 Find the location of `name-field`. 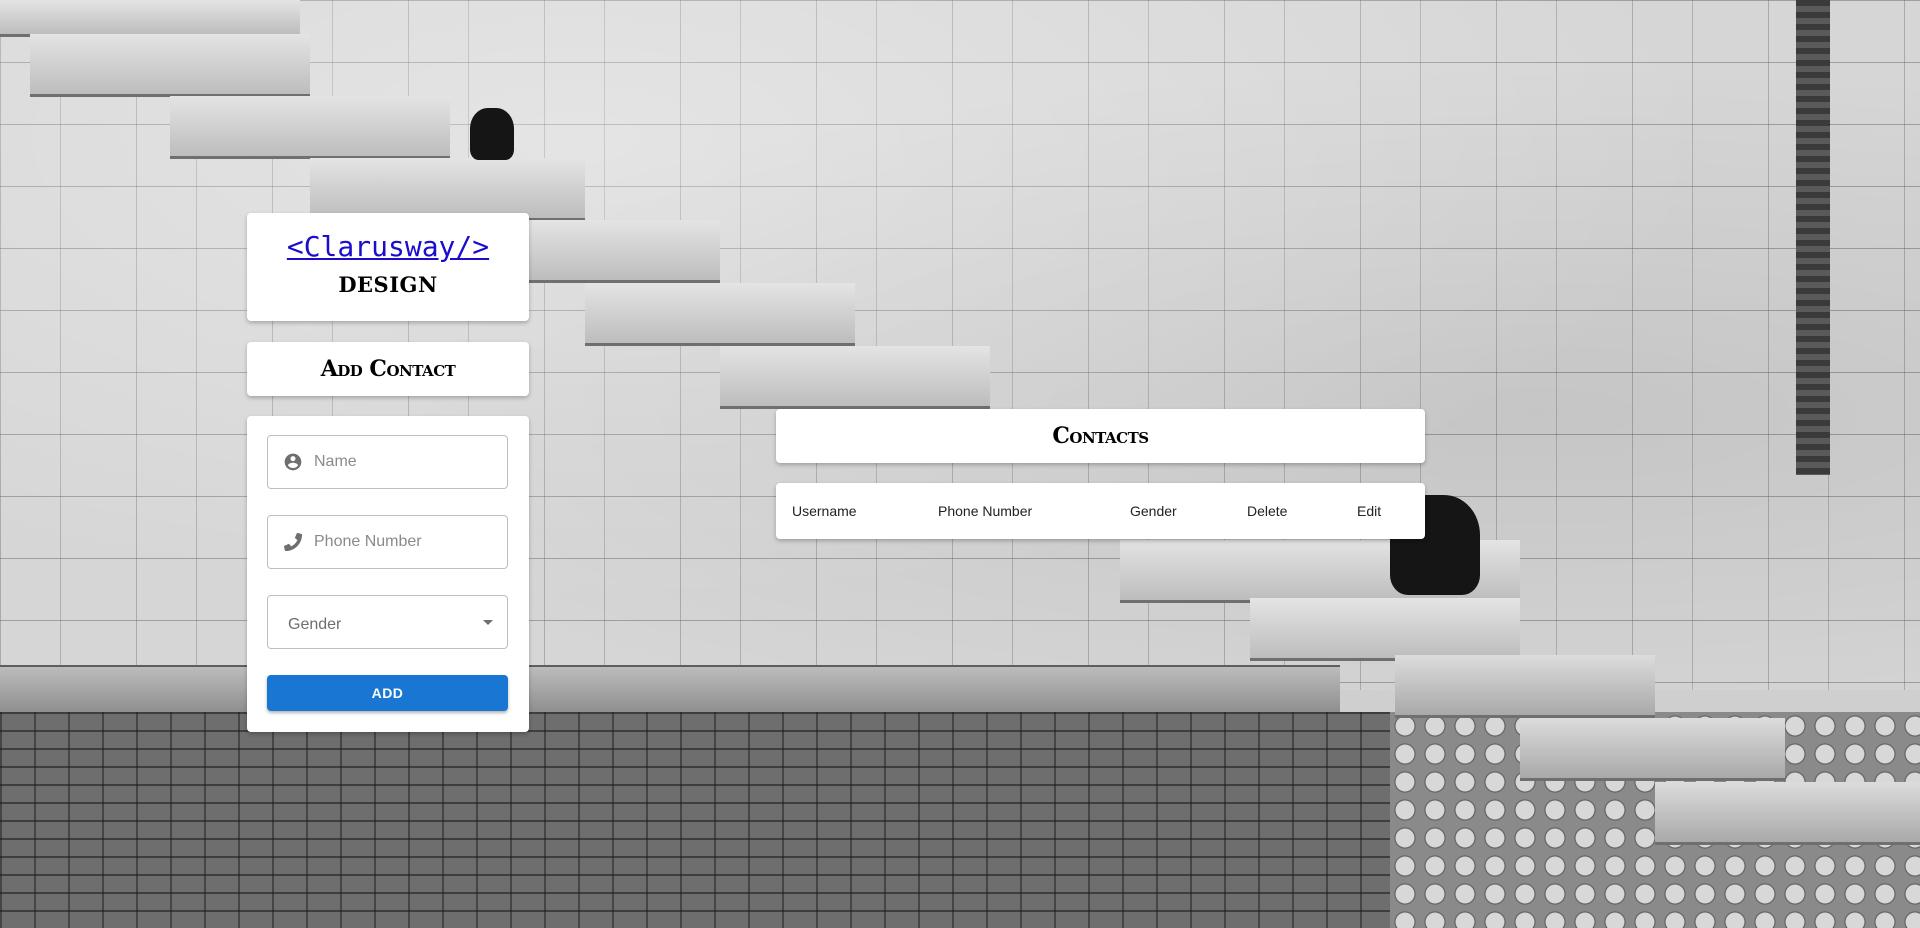

name-field is located at coordinates (387, 462).